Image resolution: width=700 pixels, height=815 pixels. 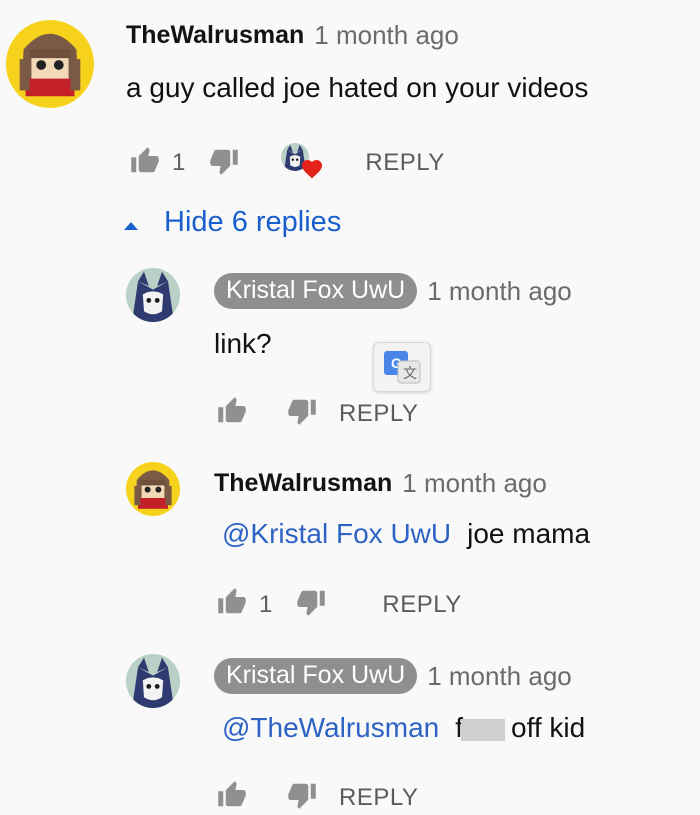 I want to click on reply-body-end: off kid, so click(x=548, y=727).